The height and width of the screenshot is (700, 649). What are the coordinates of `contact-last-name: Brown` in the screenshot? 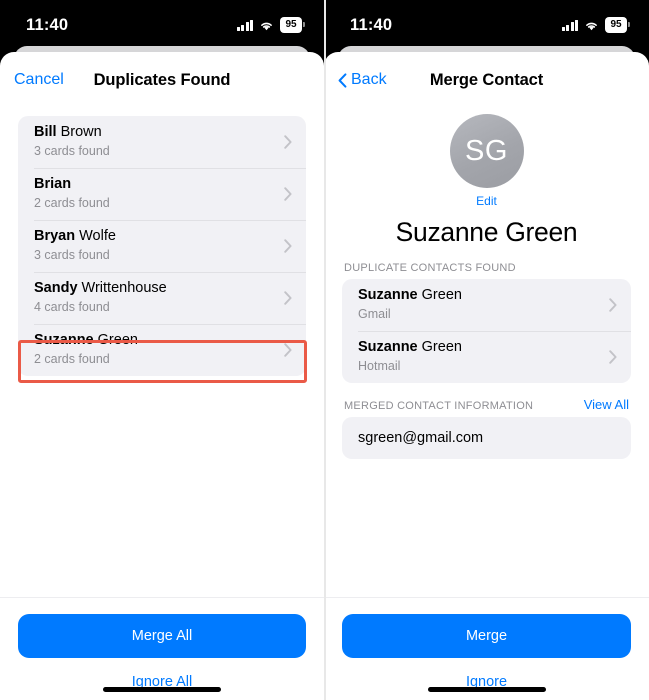 It's located at (79, 132).